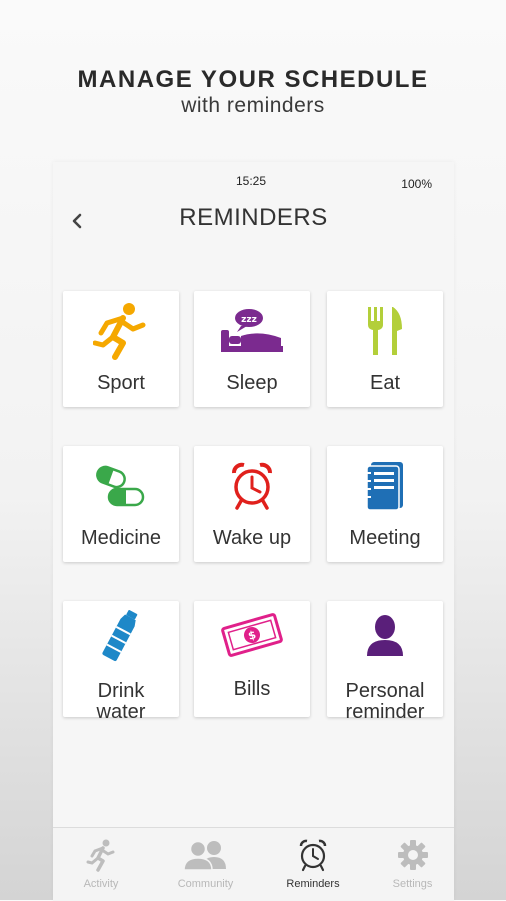 The width and height of the screenshot is (506, 901). I want to click on reminder-label: Medicine, so click(121, 538).